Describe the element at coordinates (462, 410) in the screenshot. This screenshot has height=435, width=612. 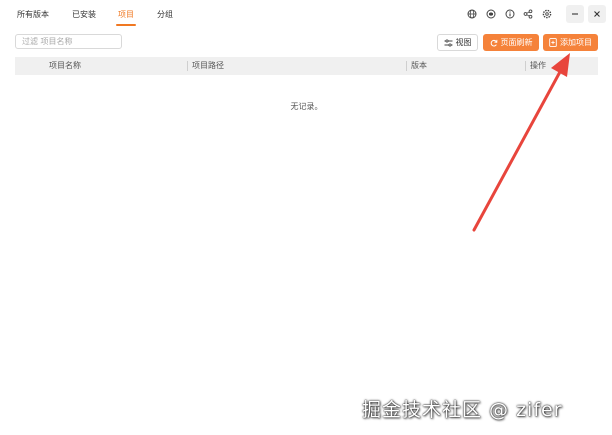
I see `watermark-text: 掘金技术社区 @ zifer` at that location.